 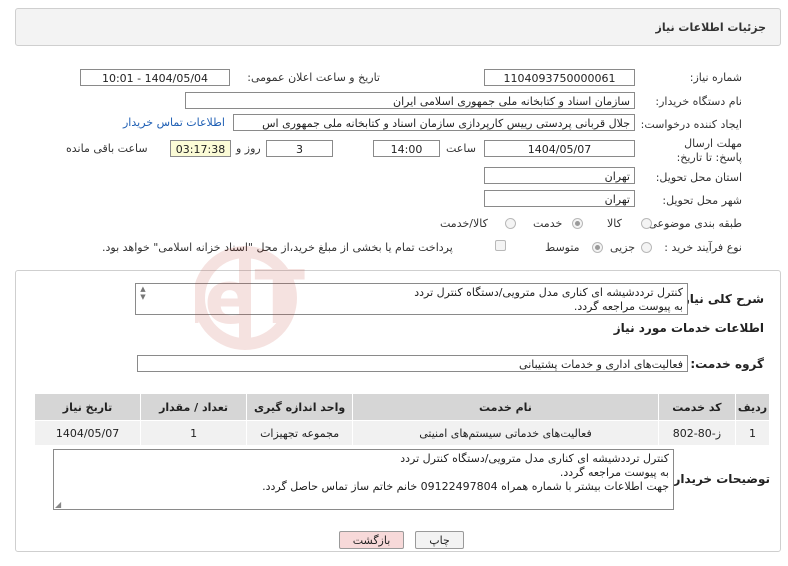 I want to click on cell-code: ز-80-802, so click(x=697, y=433).